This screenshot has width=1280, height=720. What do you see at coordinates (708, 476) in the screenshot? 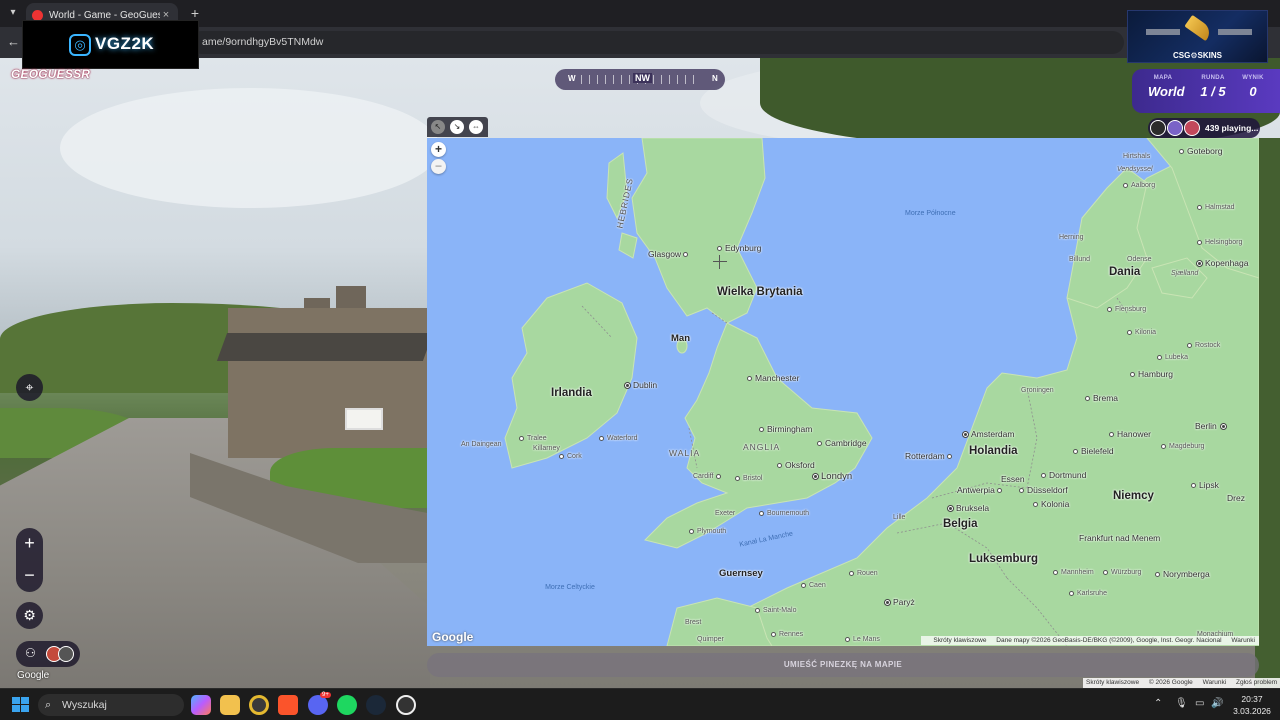
I see `city-label: Cardiff` at bounding box center [708, 476].